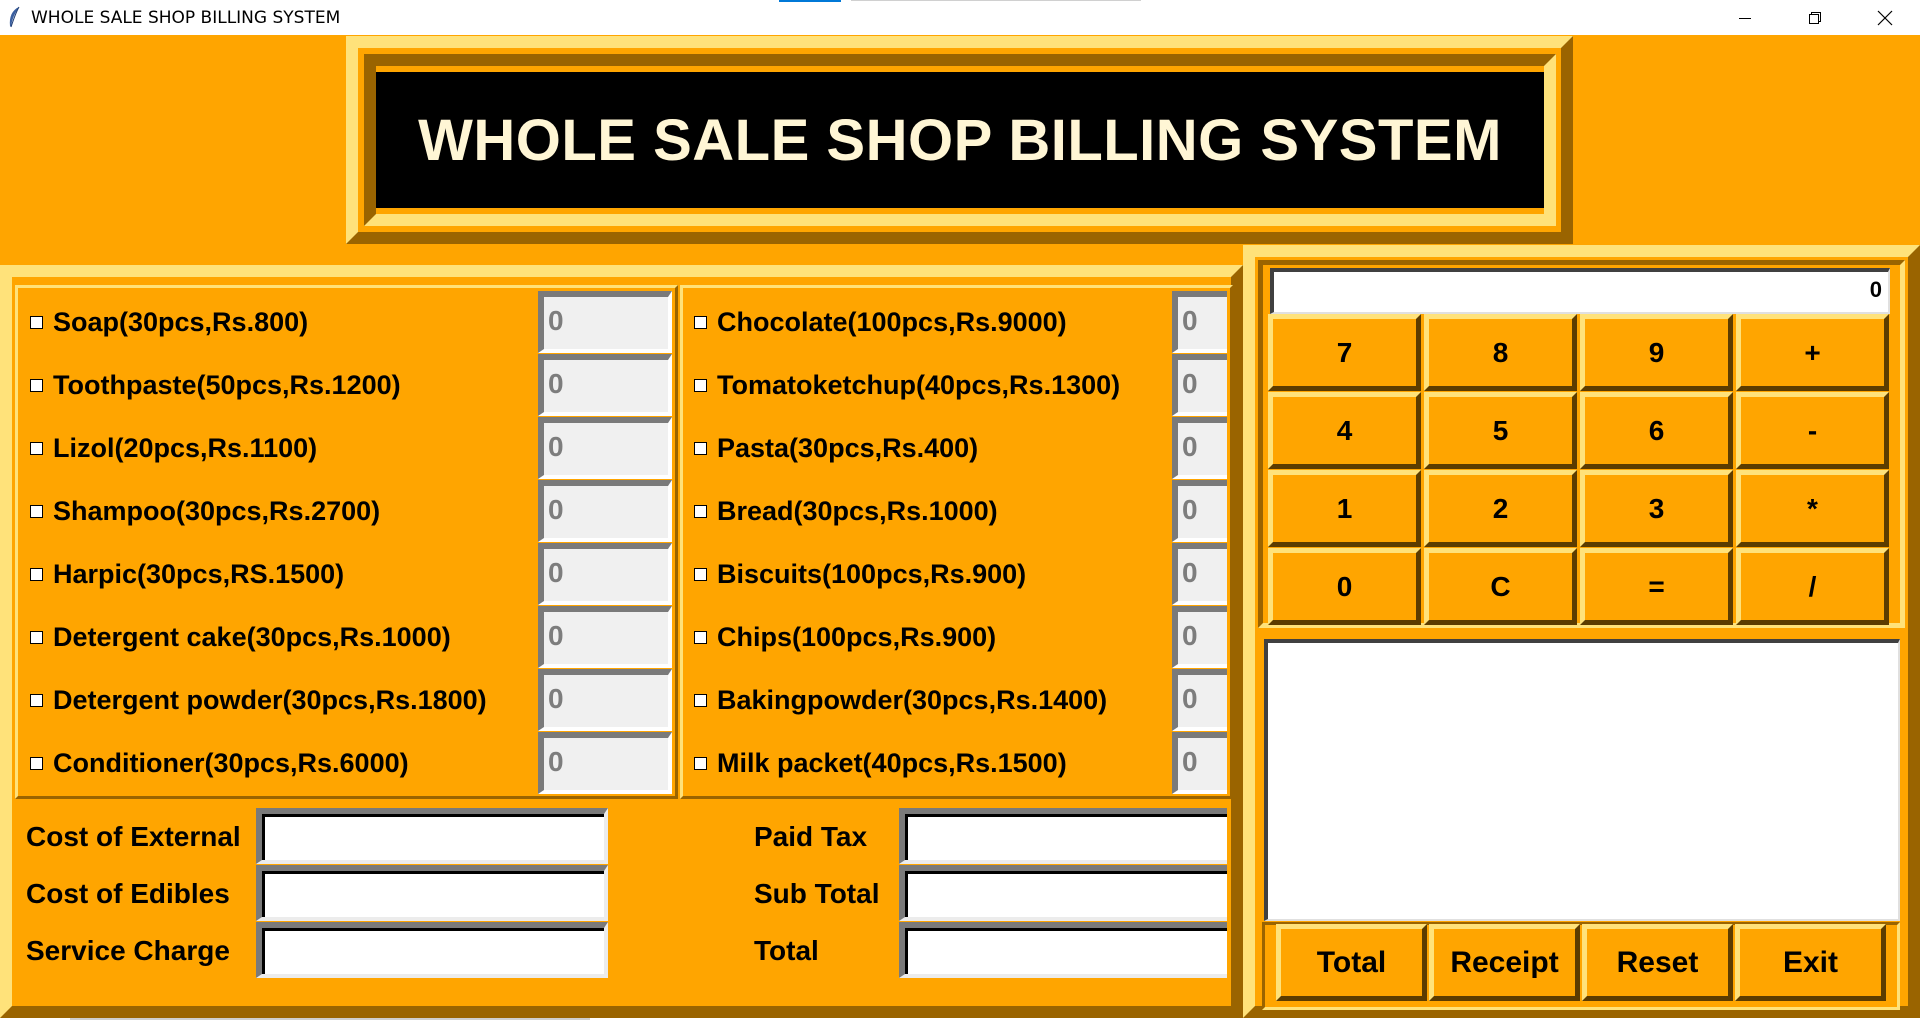 This screenshot has width=1920, height=1021. What do you see at coordinates (169, 322) in the screenshot?
I see `item-row: Soap(30pcs,Rs.800)` at bounding box center [169, 322].